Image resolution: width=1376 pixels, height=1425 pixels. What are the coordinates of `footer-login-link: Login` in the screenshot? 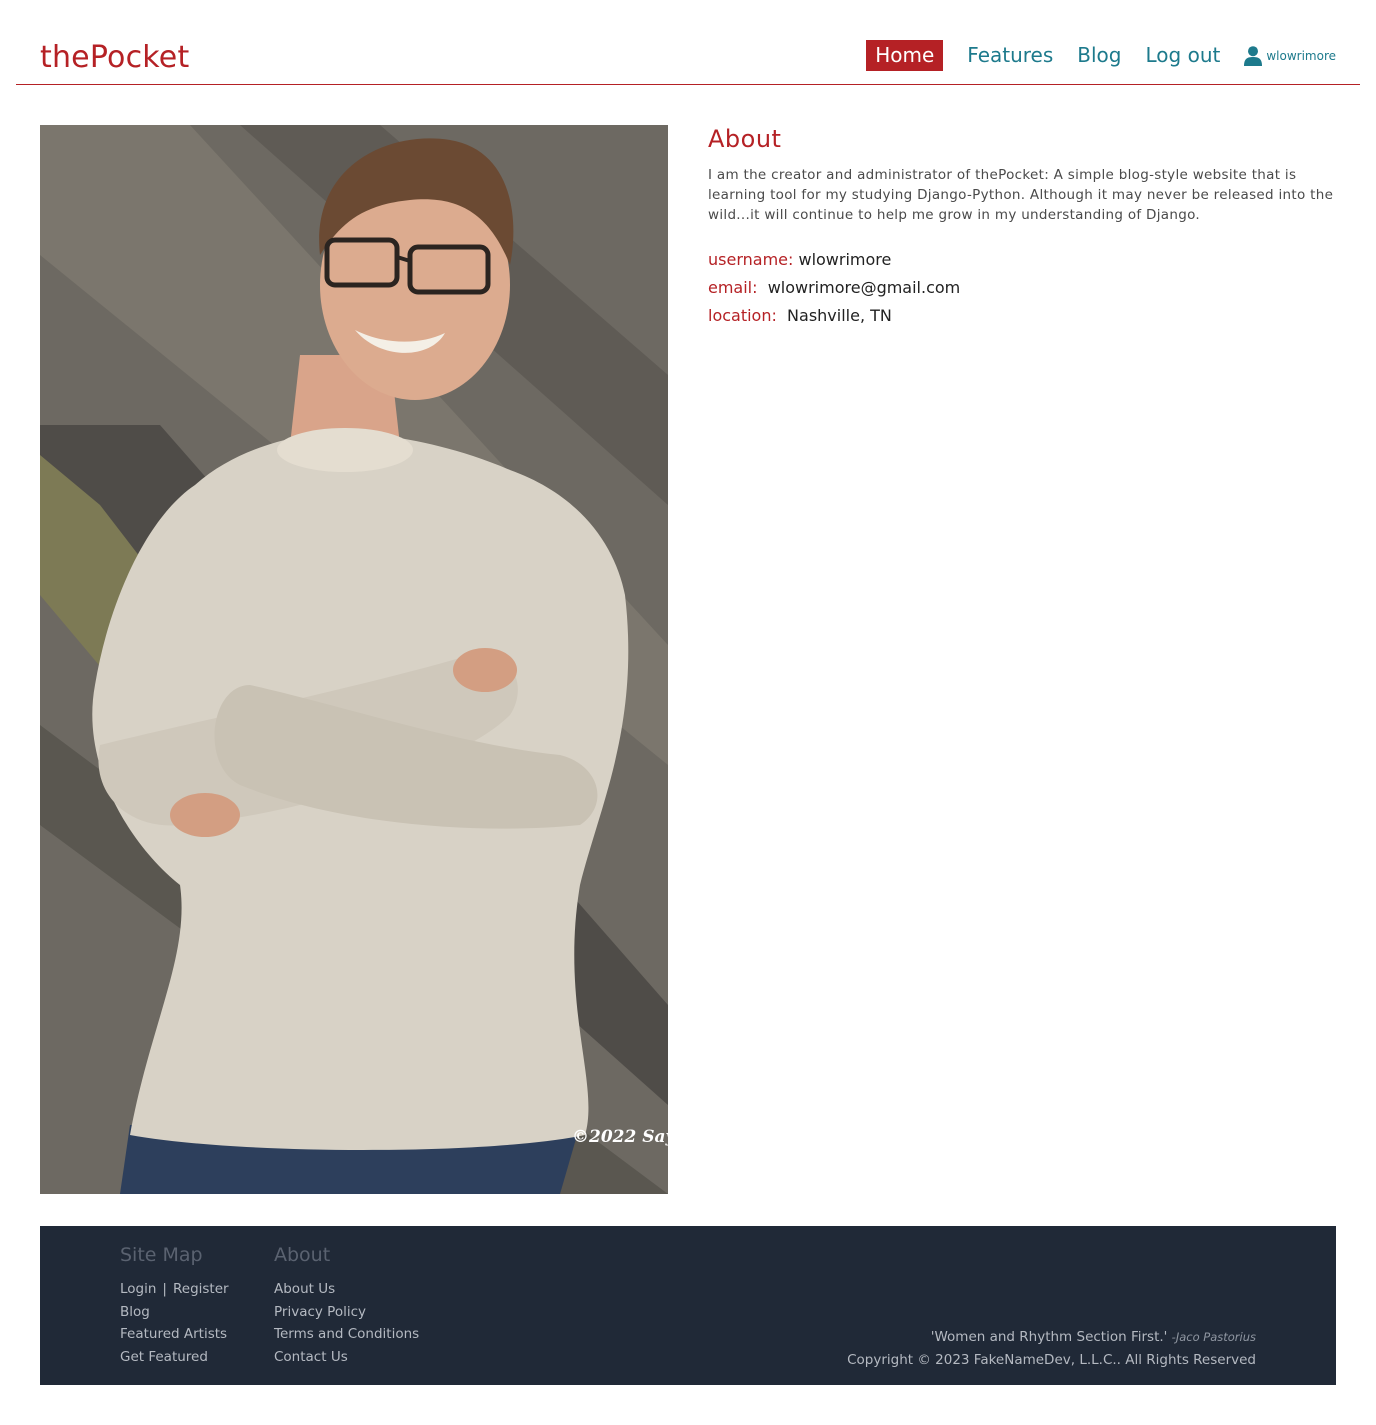 It's located at (138, 1289).